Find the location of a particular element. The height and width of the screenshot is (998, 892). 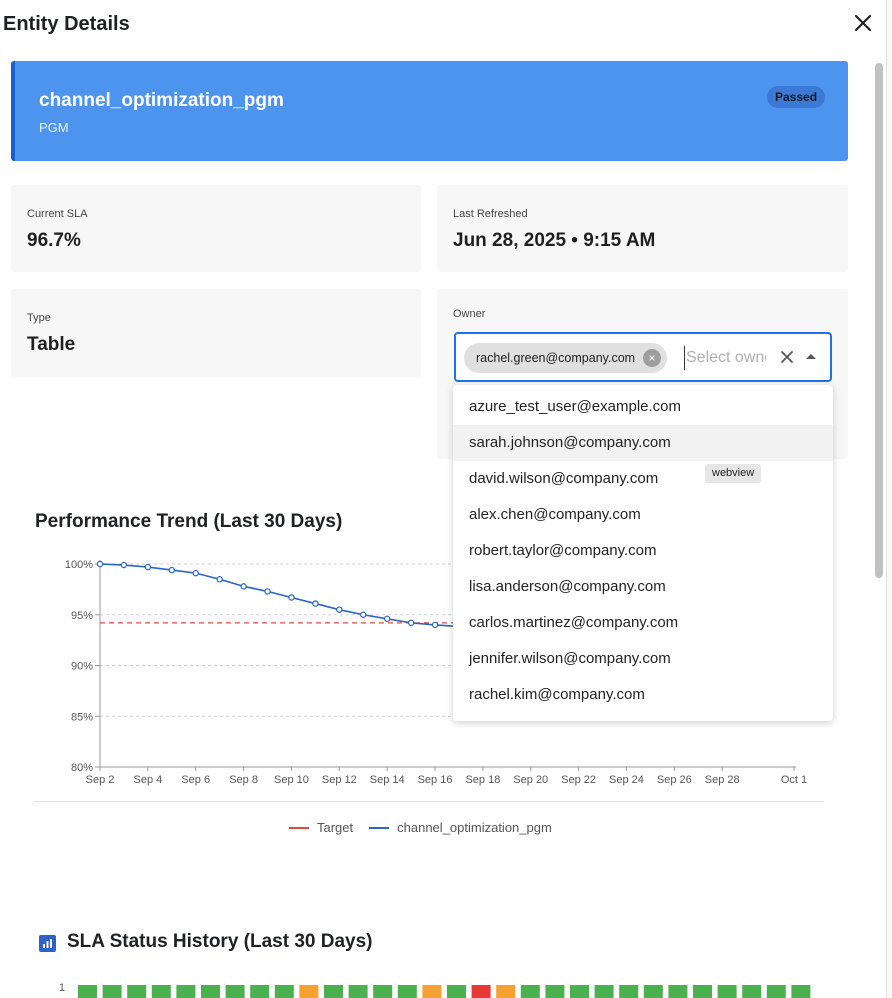

owner-option: rachel.kim@company.com is located at coordinates (643, 695).